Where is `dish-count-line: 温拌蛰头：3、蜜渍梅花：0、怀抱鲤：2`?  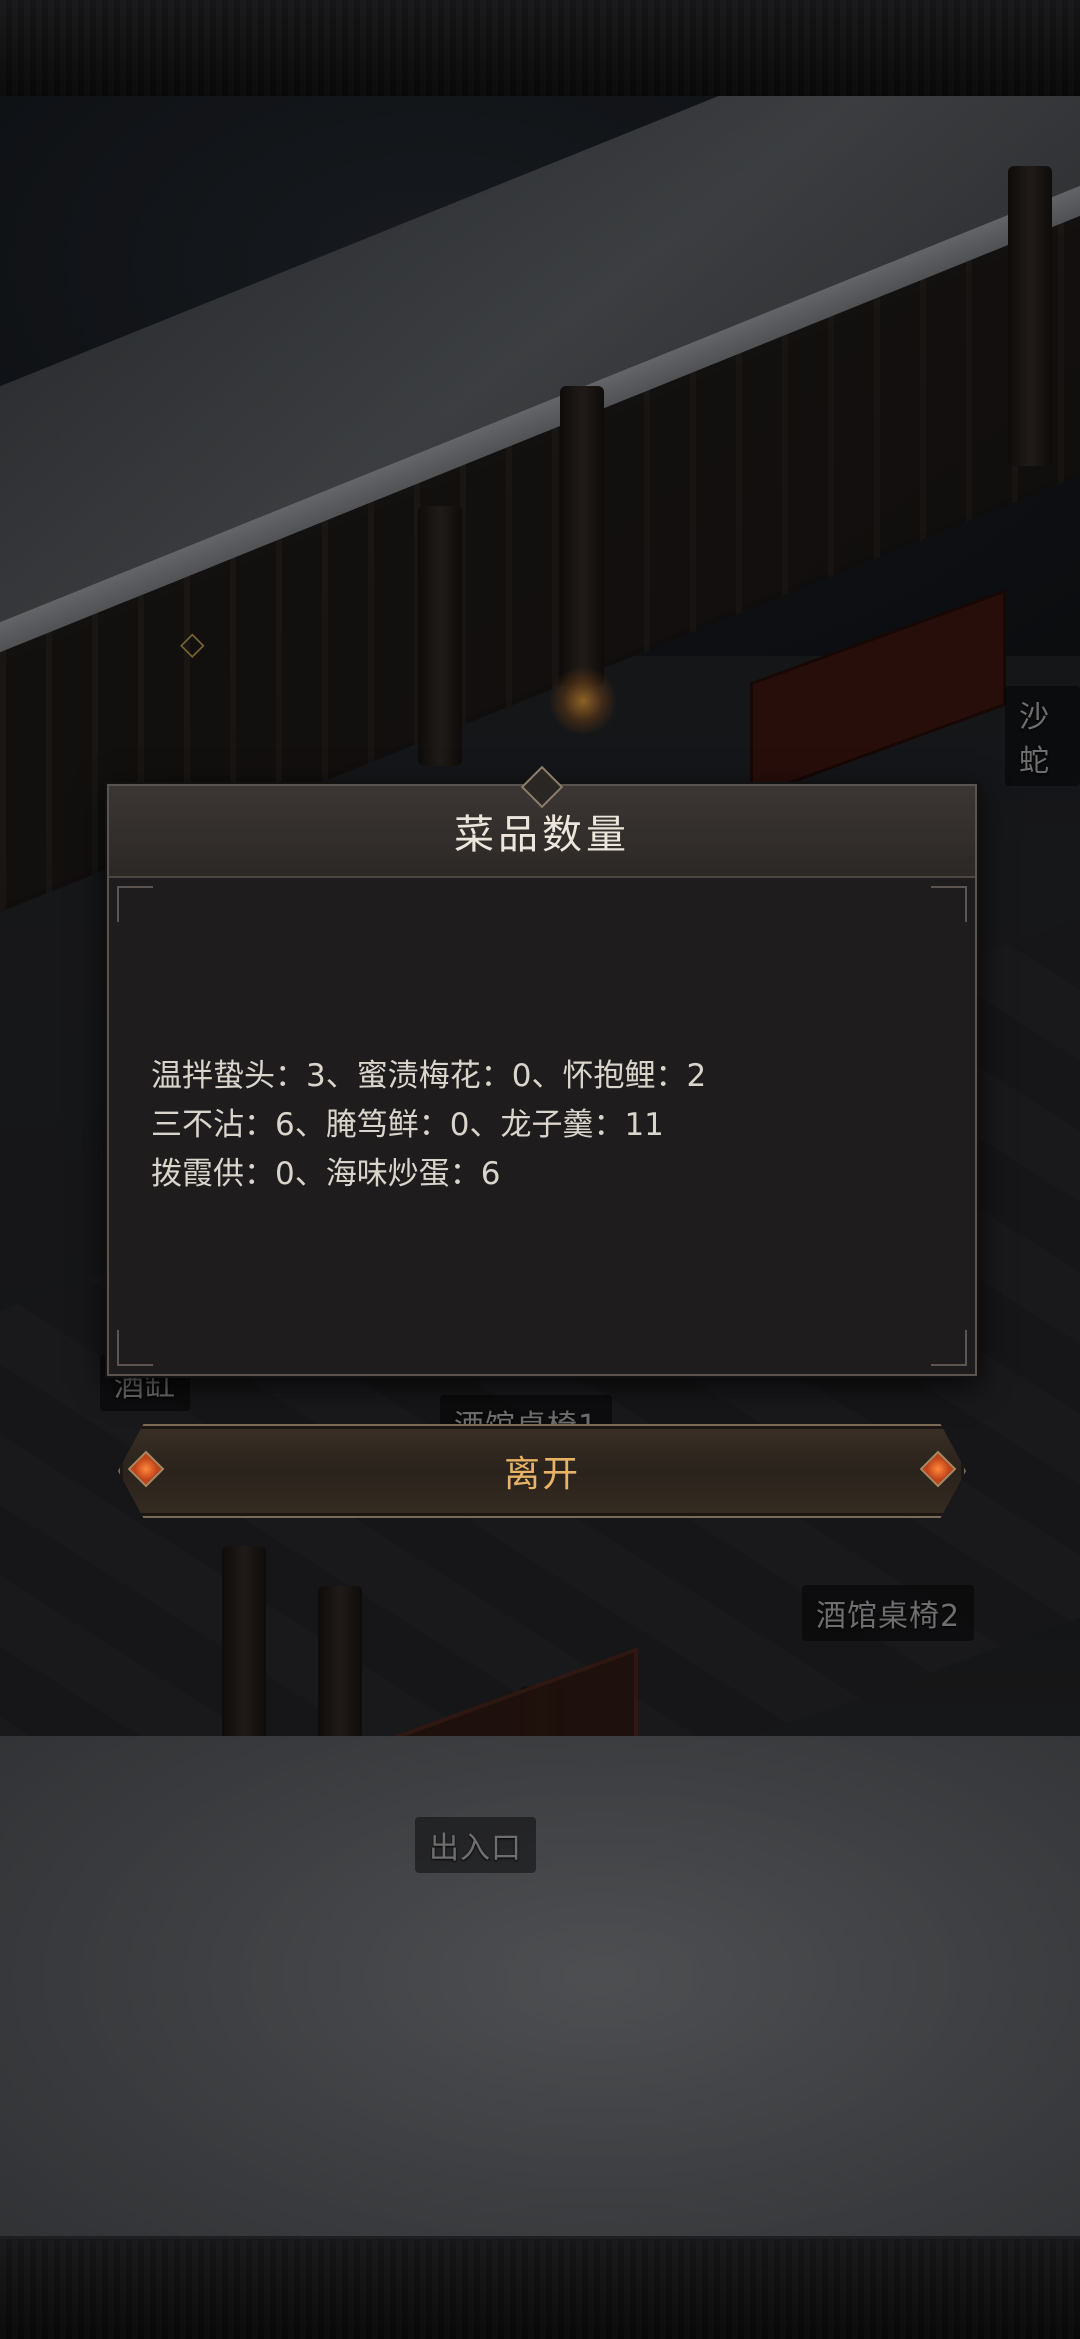 dish-count-line: 温拌蛰头：3、蜜渍梅花：0、怀抱鲤：2 is located at coordinates (429, 1076).